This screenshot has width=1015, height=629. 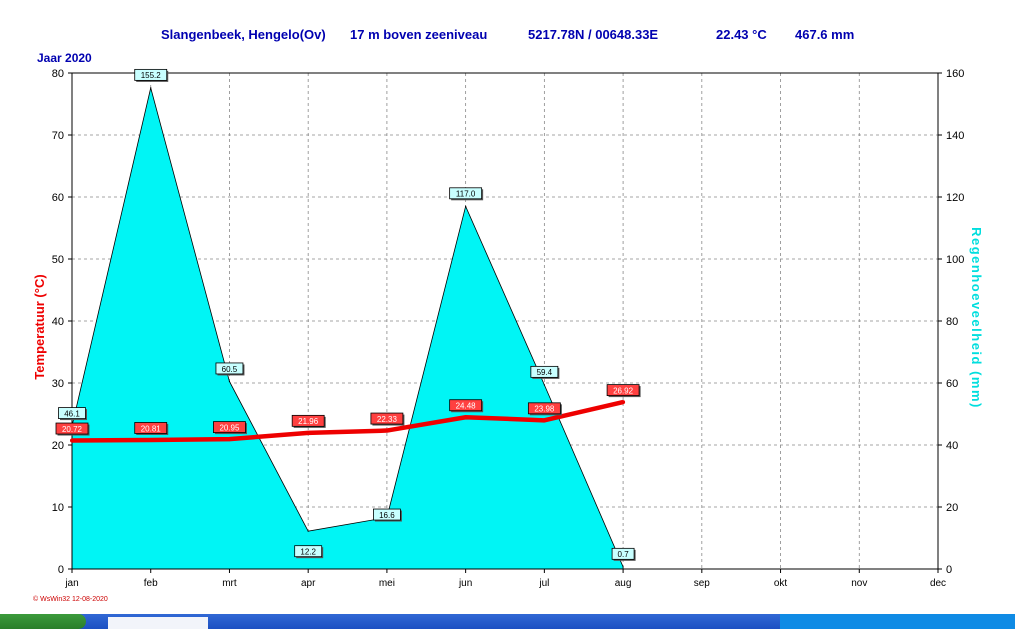 I want to click on x-tick-label: okt, so click(x=781, y=583).